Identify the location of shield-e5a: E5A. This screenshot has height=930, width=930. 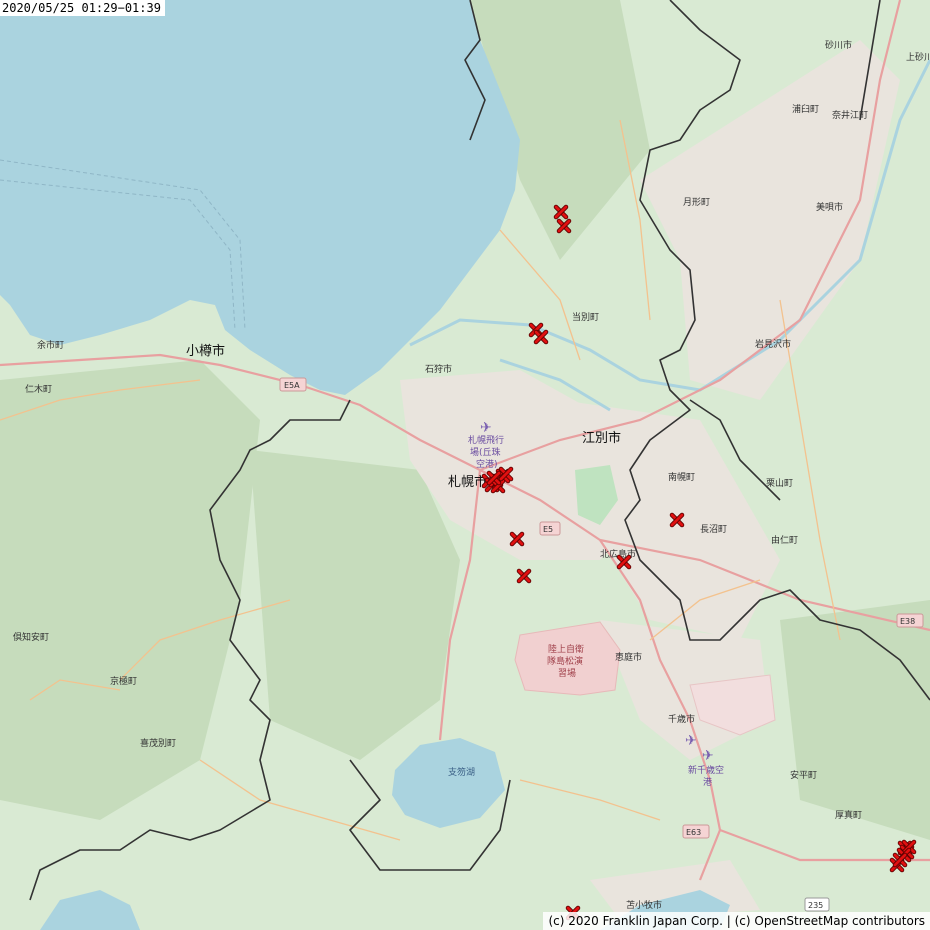
(293, 384).